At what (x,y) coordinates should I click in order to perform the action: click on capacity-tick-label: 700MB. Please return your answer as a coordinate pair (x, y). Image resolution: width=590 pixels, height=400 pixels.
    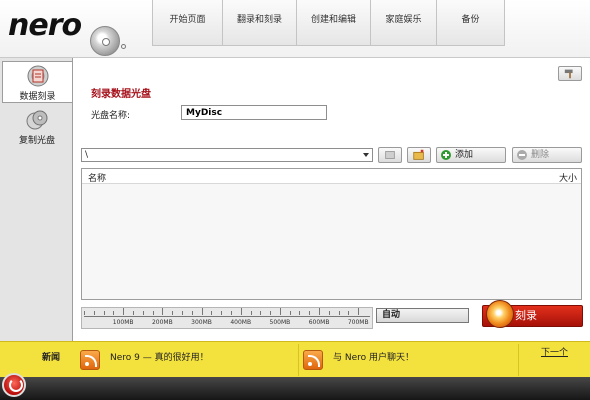
    Looking at the image, I should click on (358, 322).